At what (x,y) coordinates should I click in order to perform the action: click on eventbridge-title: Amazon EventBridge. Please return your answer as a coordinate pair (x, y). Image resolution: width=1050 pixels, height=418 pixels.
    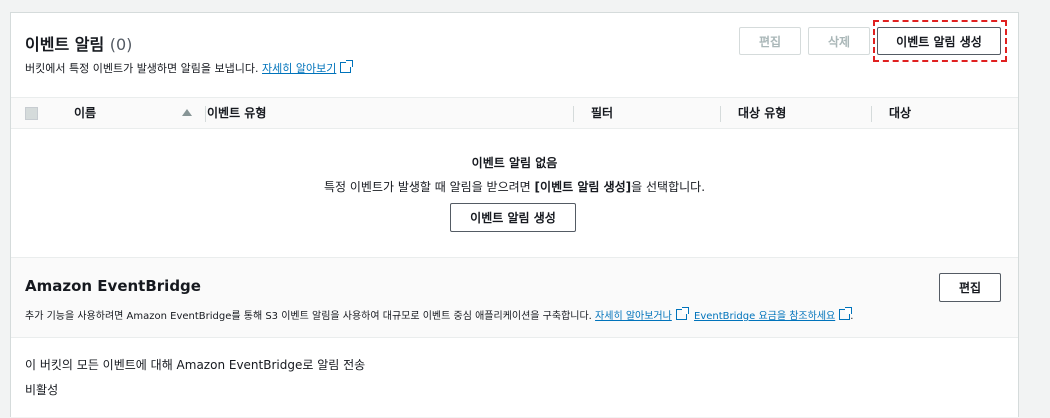
    Looking at the image, I should click on (113, 286).